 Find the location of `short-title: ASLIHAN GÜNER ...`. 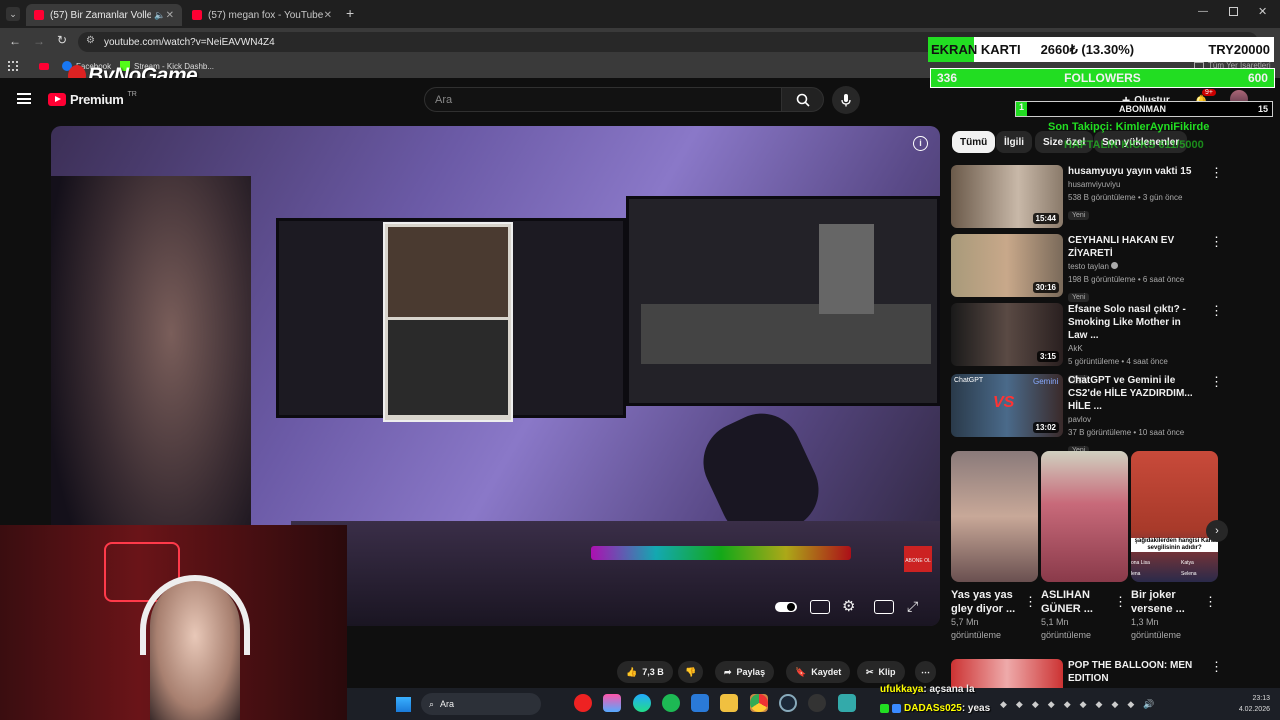

short-title: ASLIHAN GÜNER ... is located at coordinates (1077, 602).